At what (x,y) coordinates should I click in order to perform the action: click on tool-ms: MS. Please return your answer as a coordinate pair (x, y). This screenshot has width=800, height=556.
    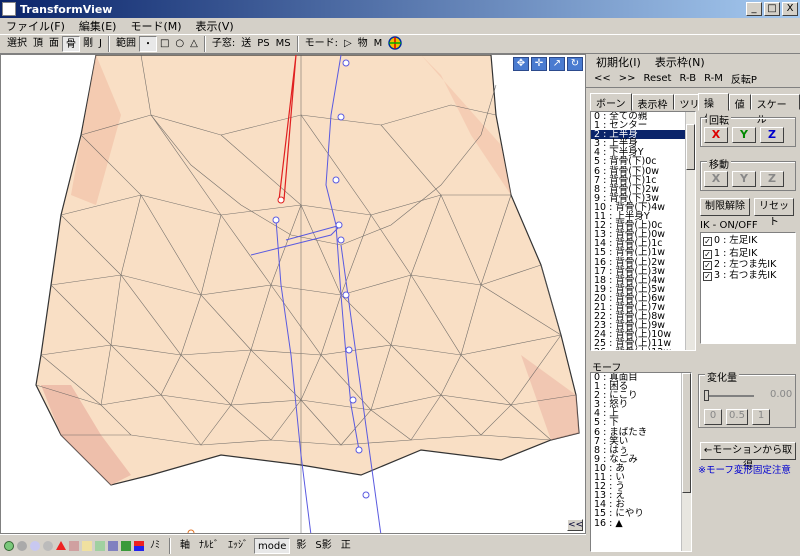
    Looking at the image, I should click on (283, 44).